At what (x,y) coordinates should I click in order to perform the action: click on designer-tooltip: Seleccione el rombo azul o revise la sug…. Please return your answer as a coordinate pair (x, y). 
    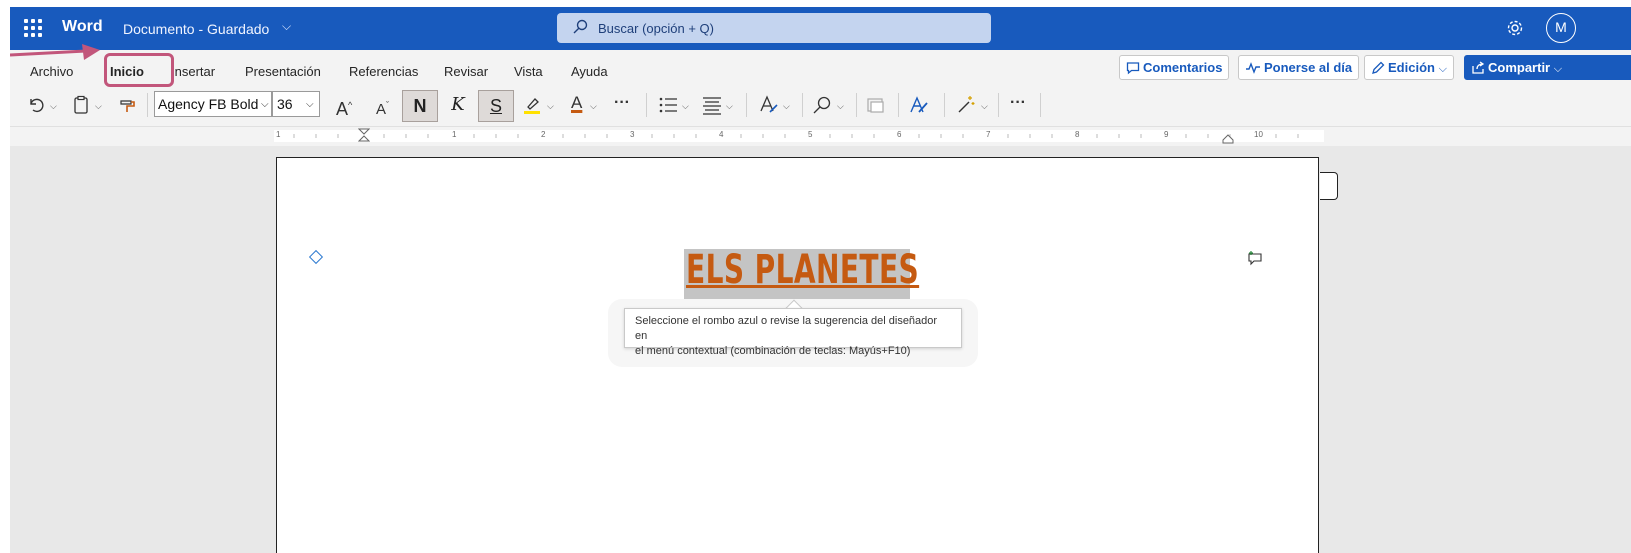
    Looking at the image, I should click on (793, 332).